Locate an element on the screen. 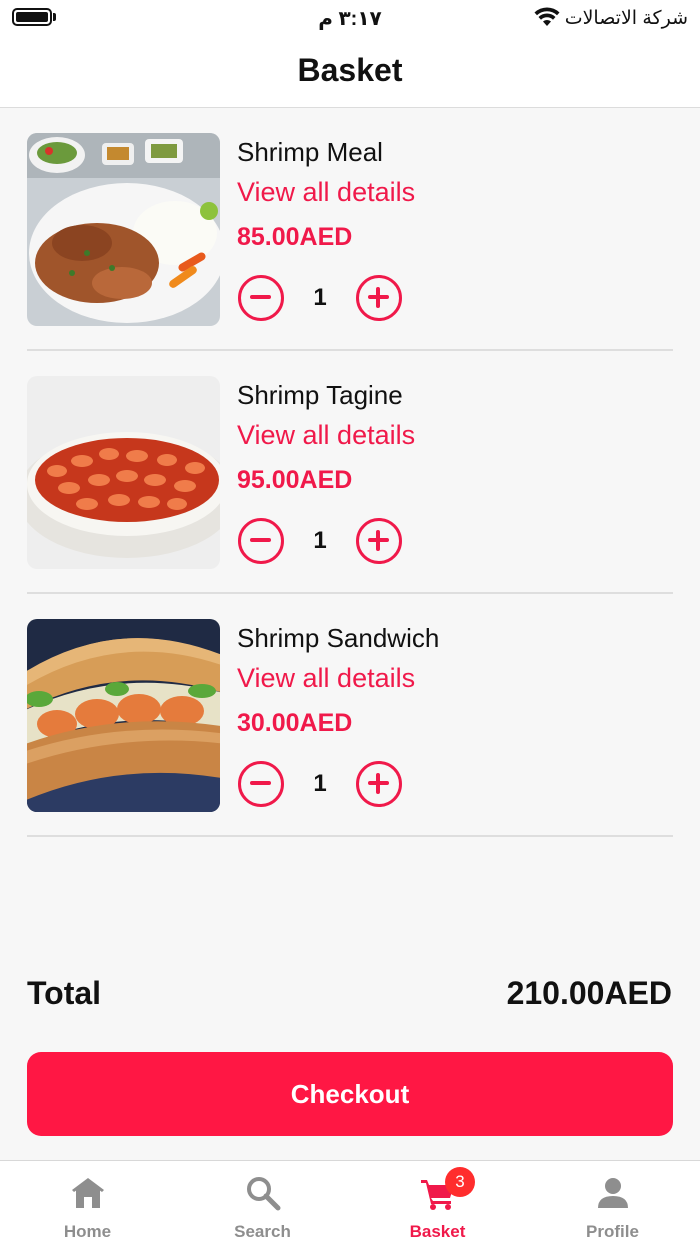 The image size is (700, 1244). tab-label: Search is located at coordinates (262, 1231).